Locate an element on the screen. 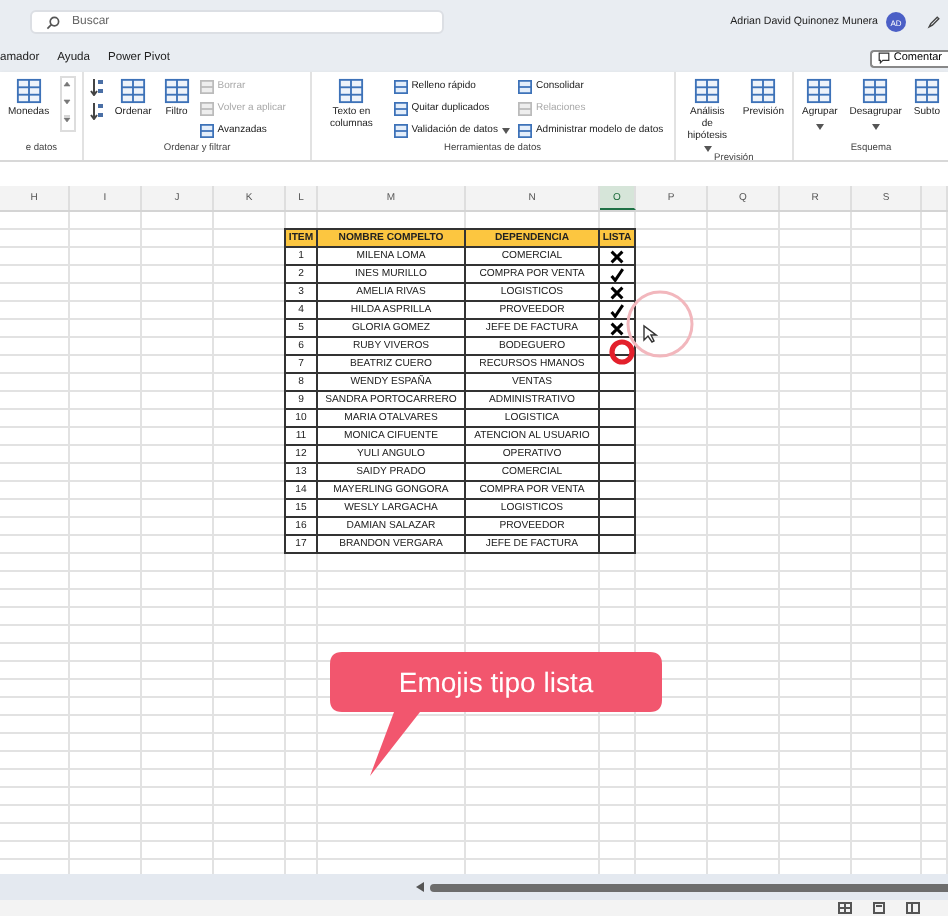  cursor-icon is located at coordinates (650, 334).